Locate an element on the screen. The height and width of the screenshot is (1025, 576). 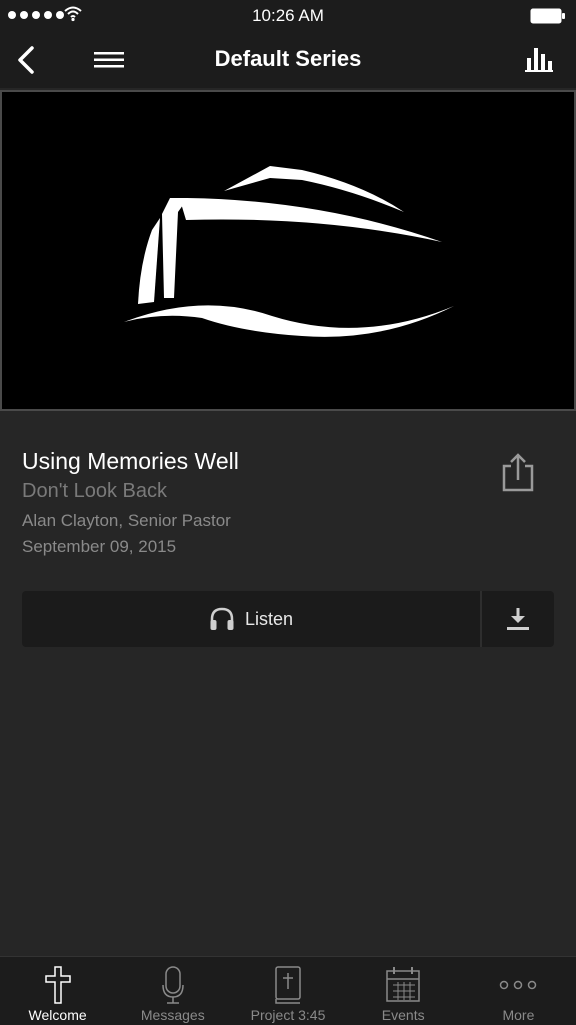
share-icon is located at coordinates (518, 473).